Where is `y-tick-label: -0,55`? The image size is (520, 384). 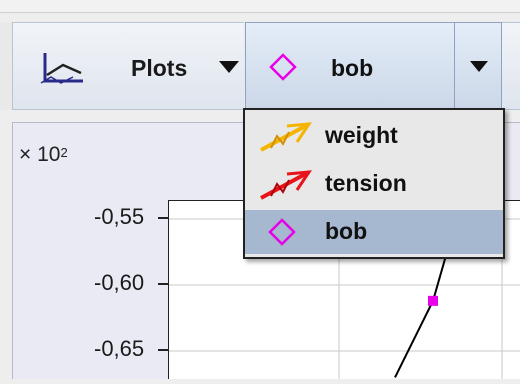
y-tick-label: -0,55 is located at coordinates (119, 216).